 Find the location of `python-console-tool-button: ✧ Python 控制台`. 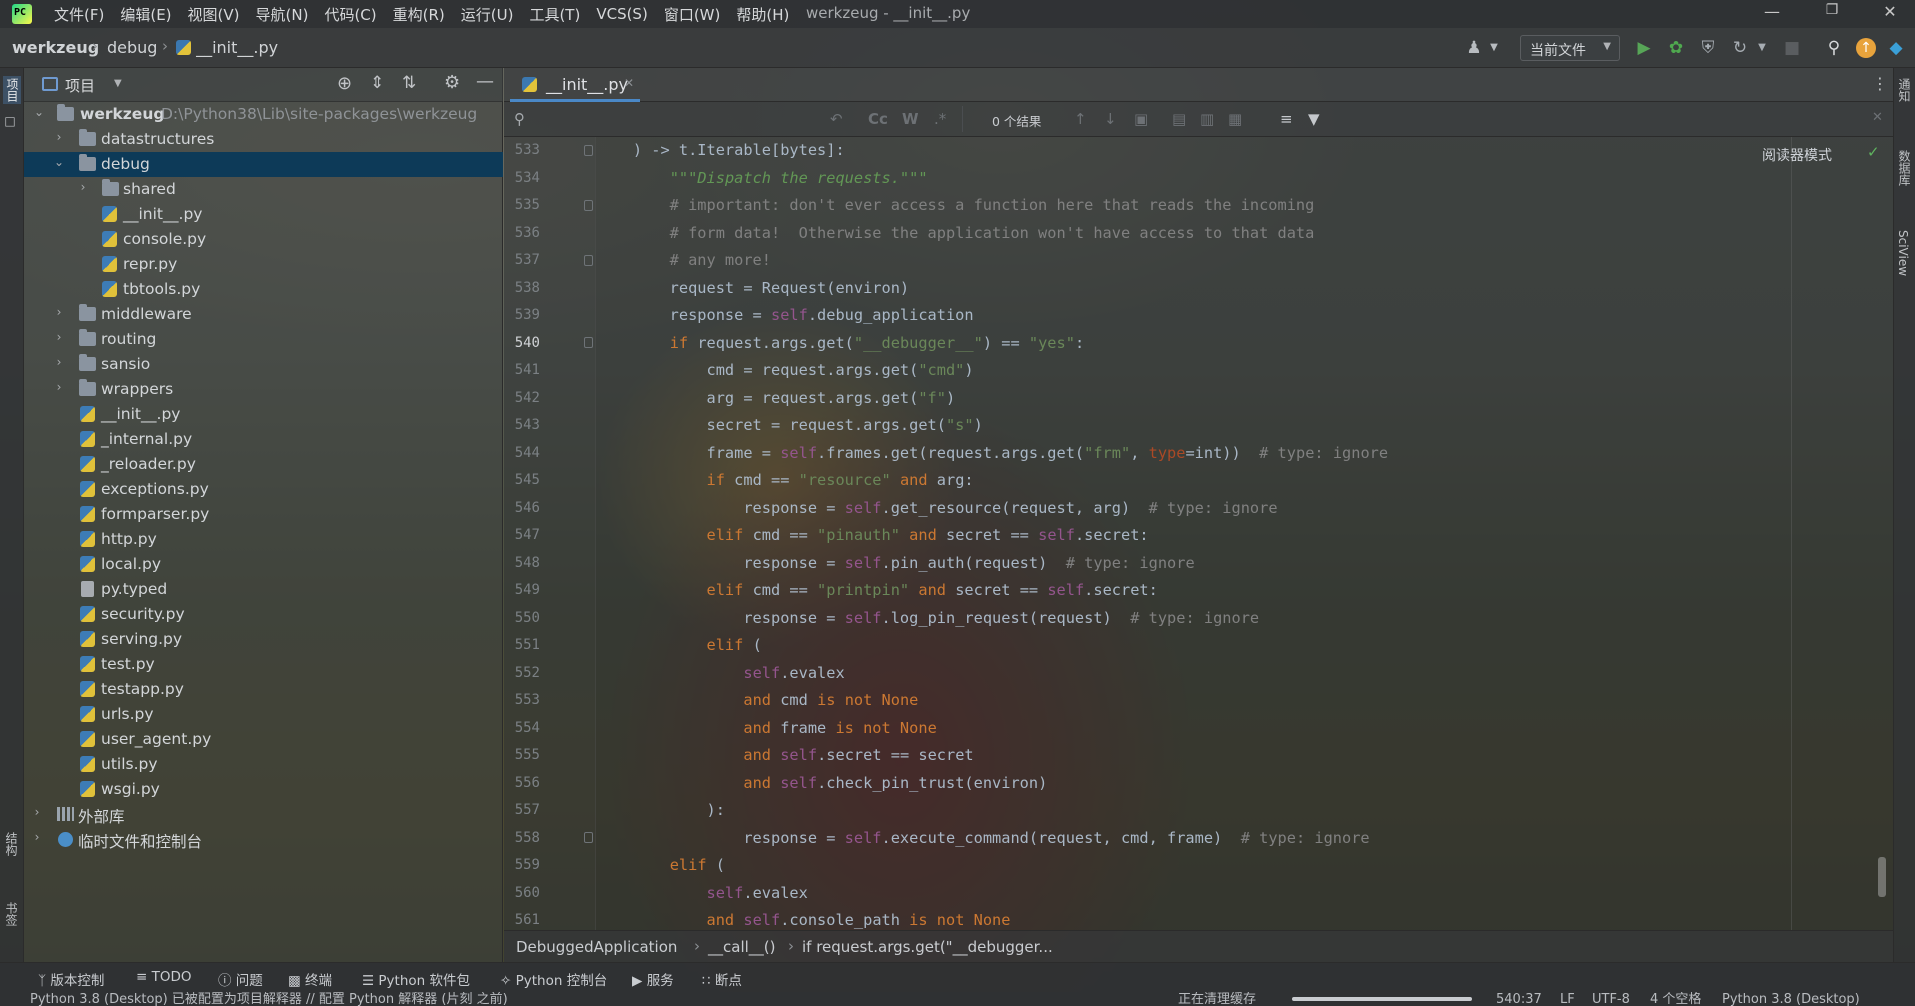

python-console-tool-button: ✧ Python 控制台 is located at coordinates (553, 979).